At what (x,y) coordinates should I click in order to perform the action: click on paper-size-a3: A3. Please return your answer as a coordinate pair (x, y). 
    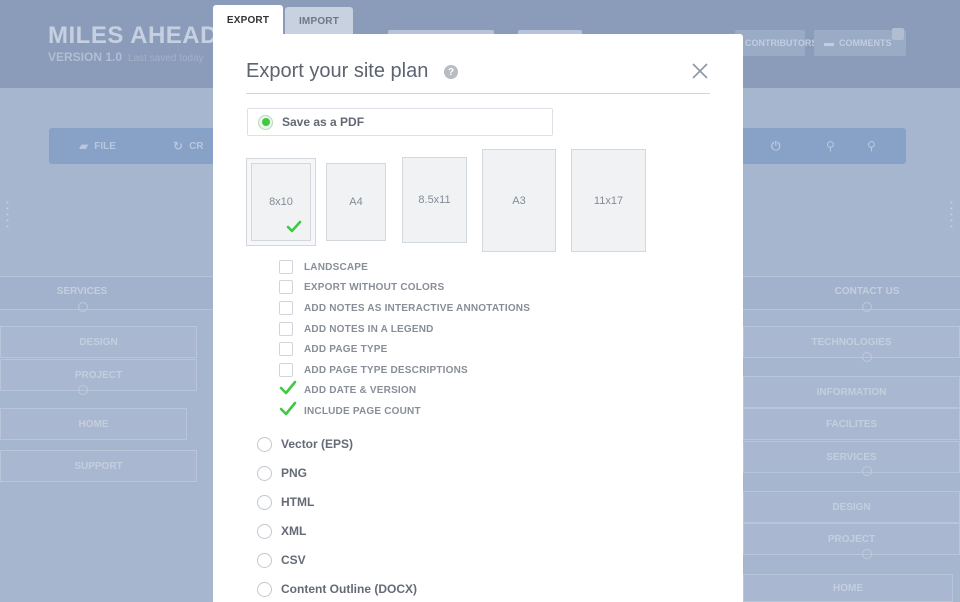
    Looking at the image, I should click on (519, 200).